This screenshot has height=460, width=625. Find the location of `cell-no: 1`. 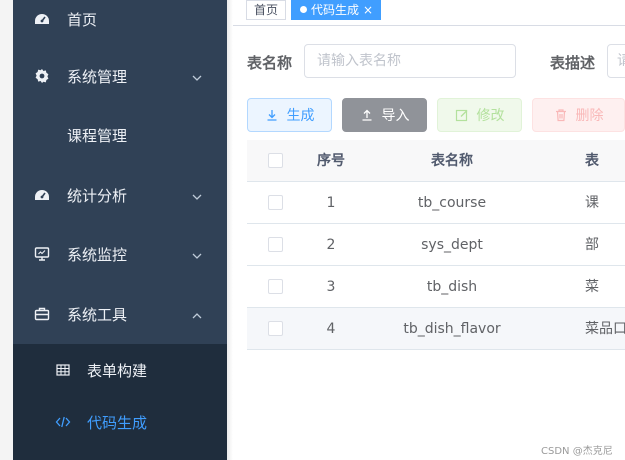

cell-no: 1 is located at coordinates (331, 203).